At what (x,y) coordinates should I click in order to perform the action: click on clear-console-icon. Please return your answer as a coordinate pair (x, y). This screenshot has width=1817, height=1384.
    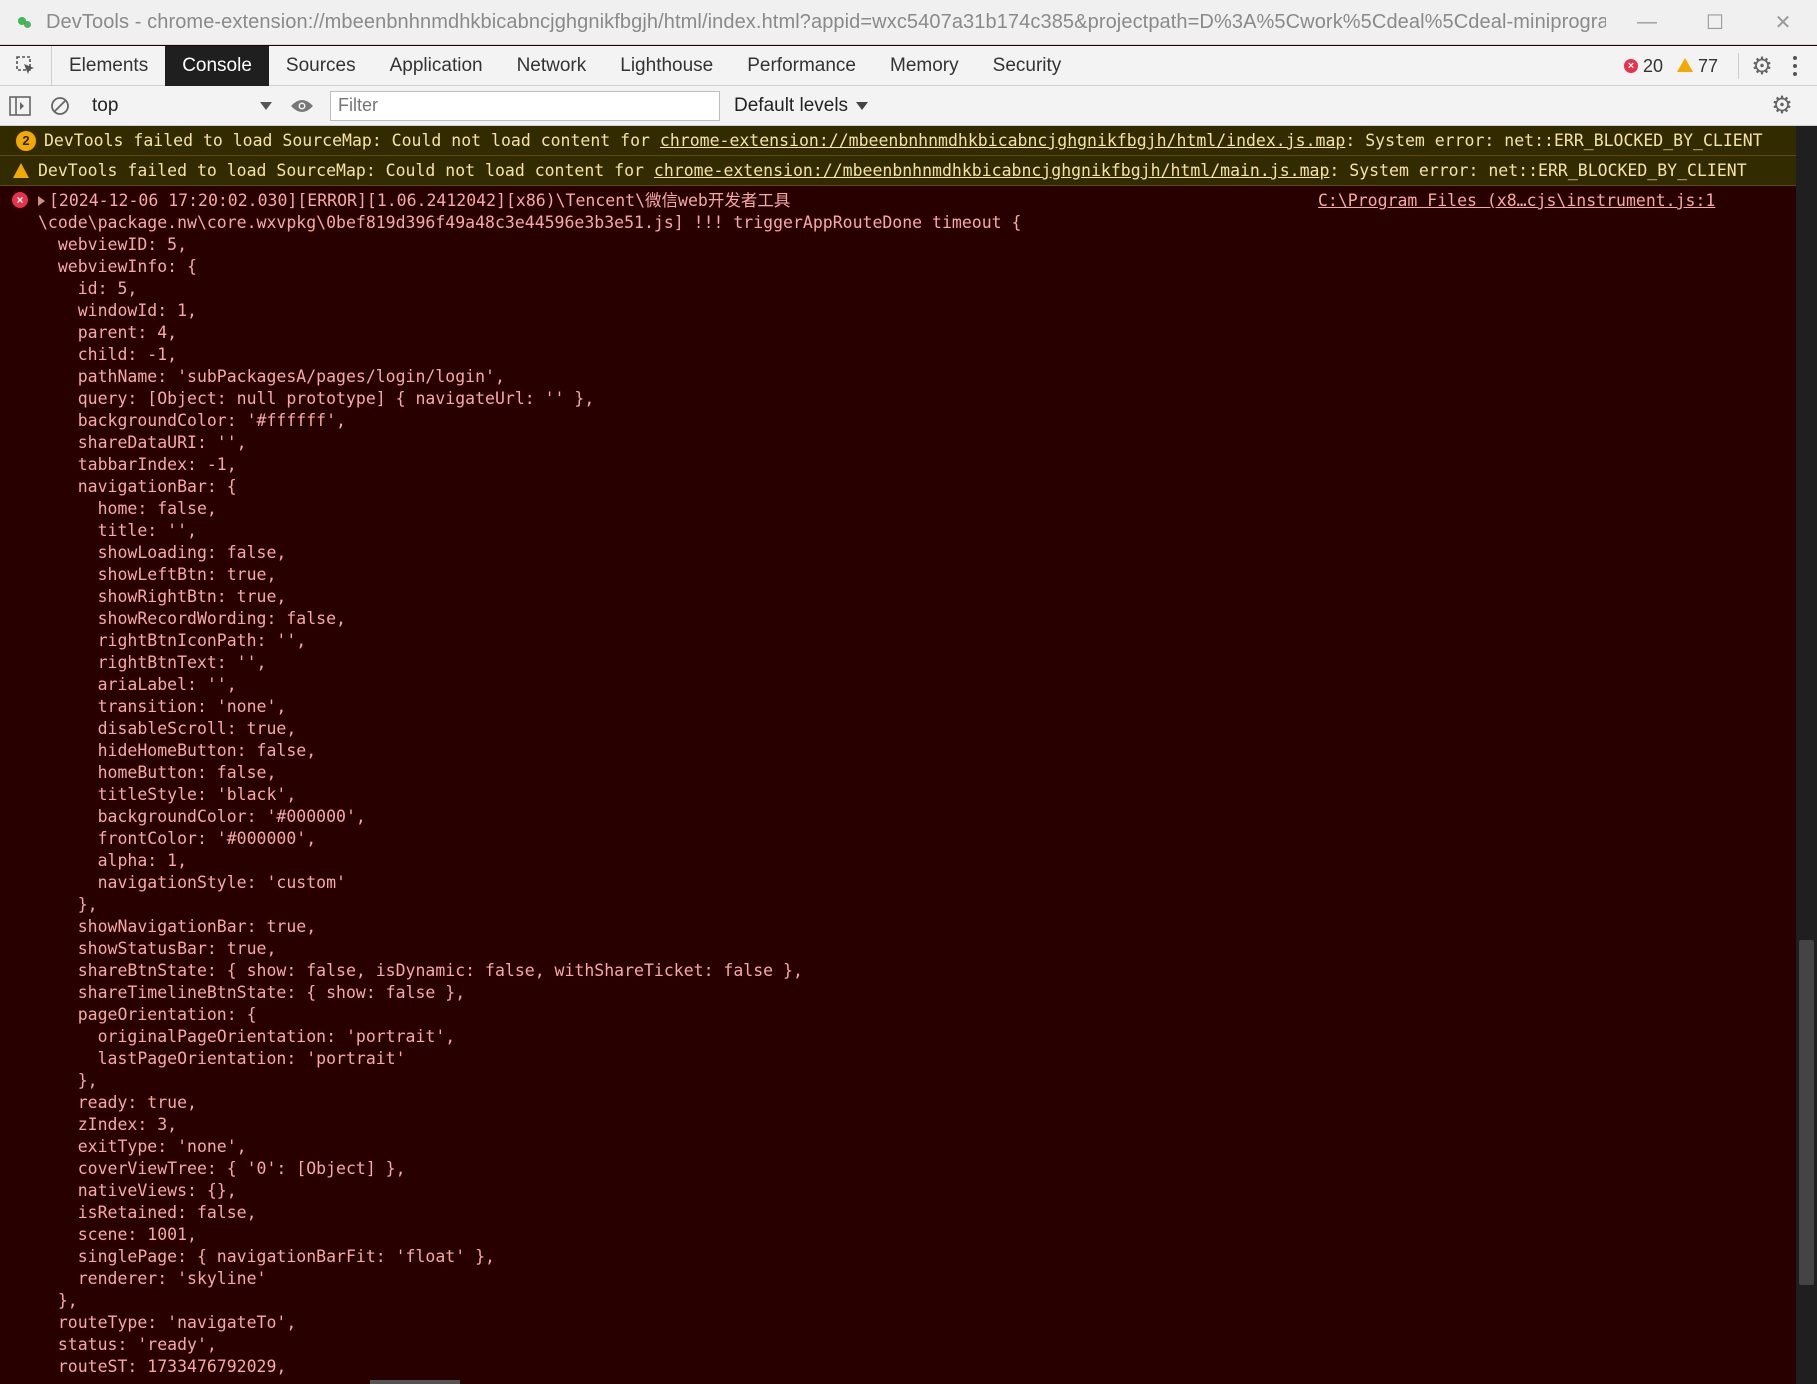
    Looking at the image, I should click on (60, 106).